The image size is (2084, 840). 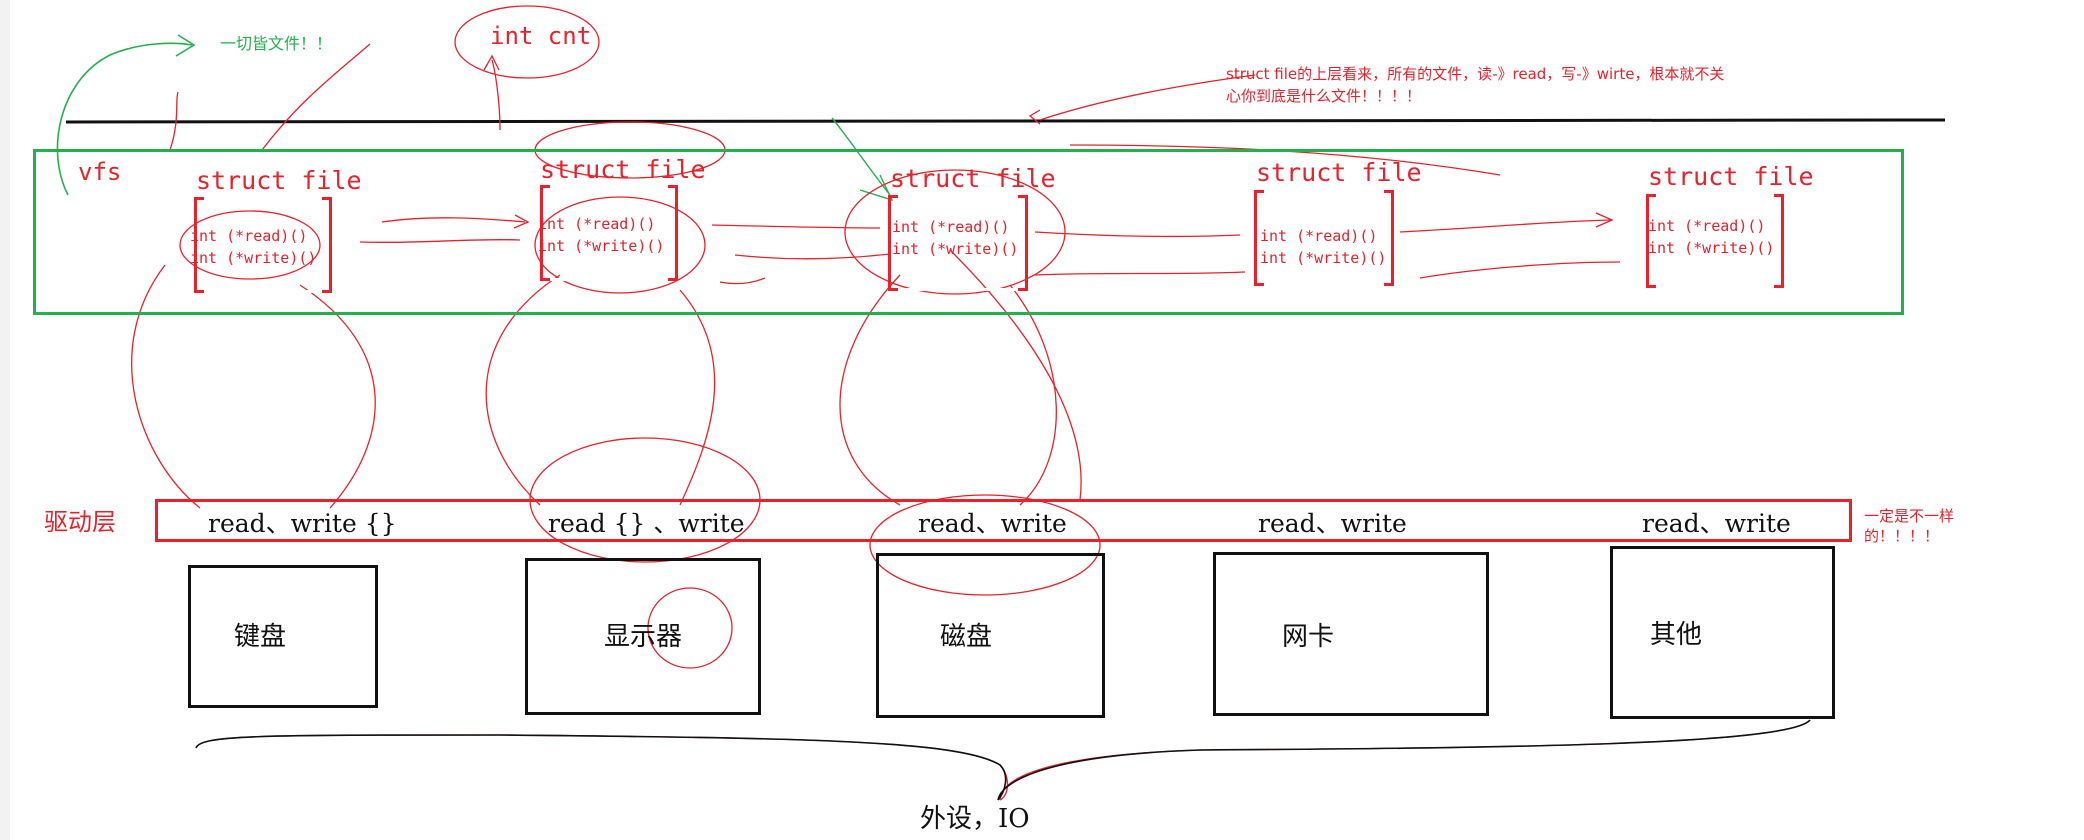 What do you see at coordinates (279, 180) in the screenshot?
I see `struct-file-title-1: struct file` at bounding box center [279, 180].